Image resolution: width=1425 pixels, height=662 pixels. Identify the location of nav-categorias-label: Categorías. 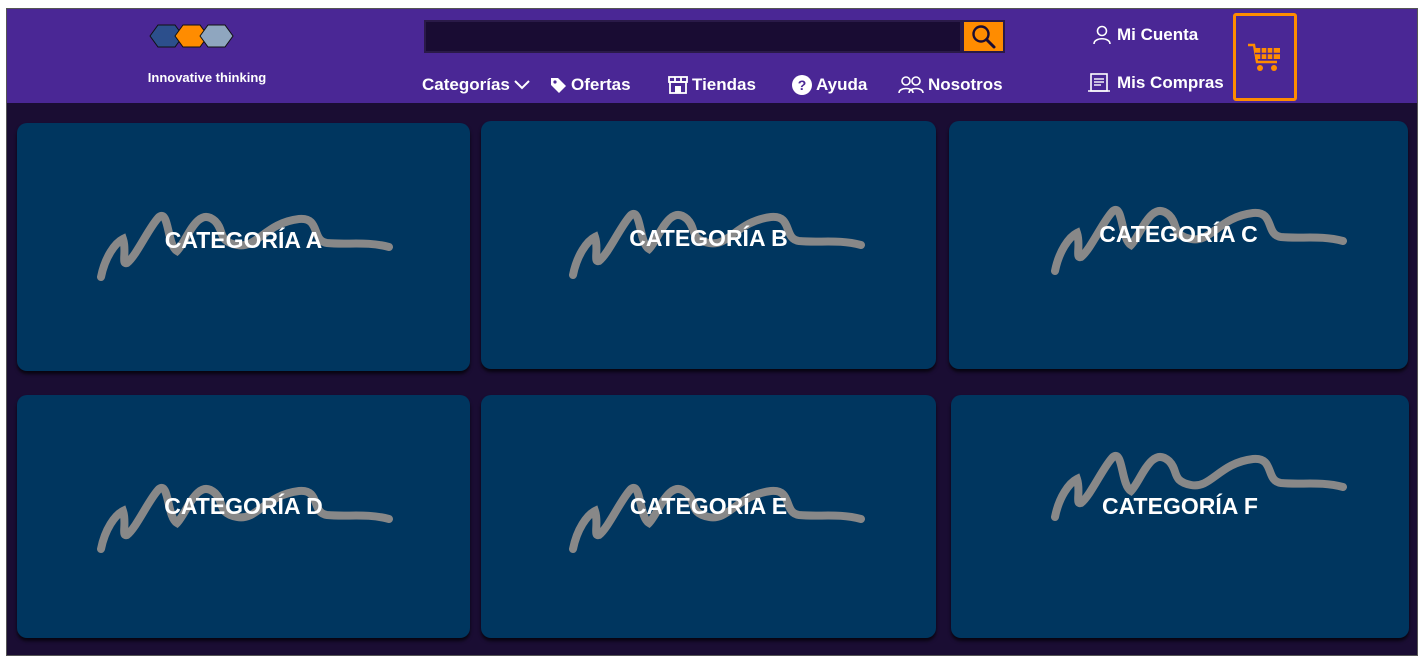
(466, 84).